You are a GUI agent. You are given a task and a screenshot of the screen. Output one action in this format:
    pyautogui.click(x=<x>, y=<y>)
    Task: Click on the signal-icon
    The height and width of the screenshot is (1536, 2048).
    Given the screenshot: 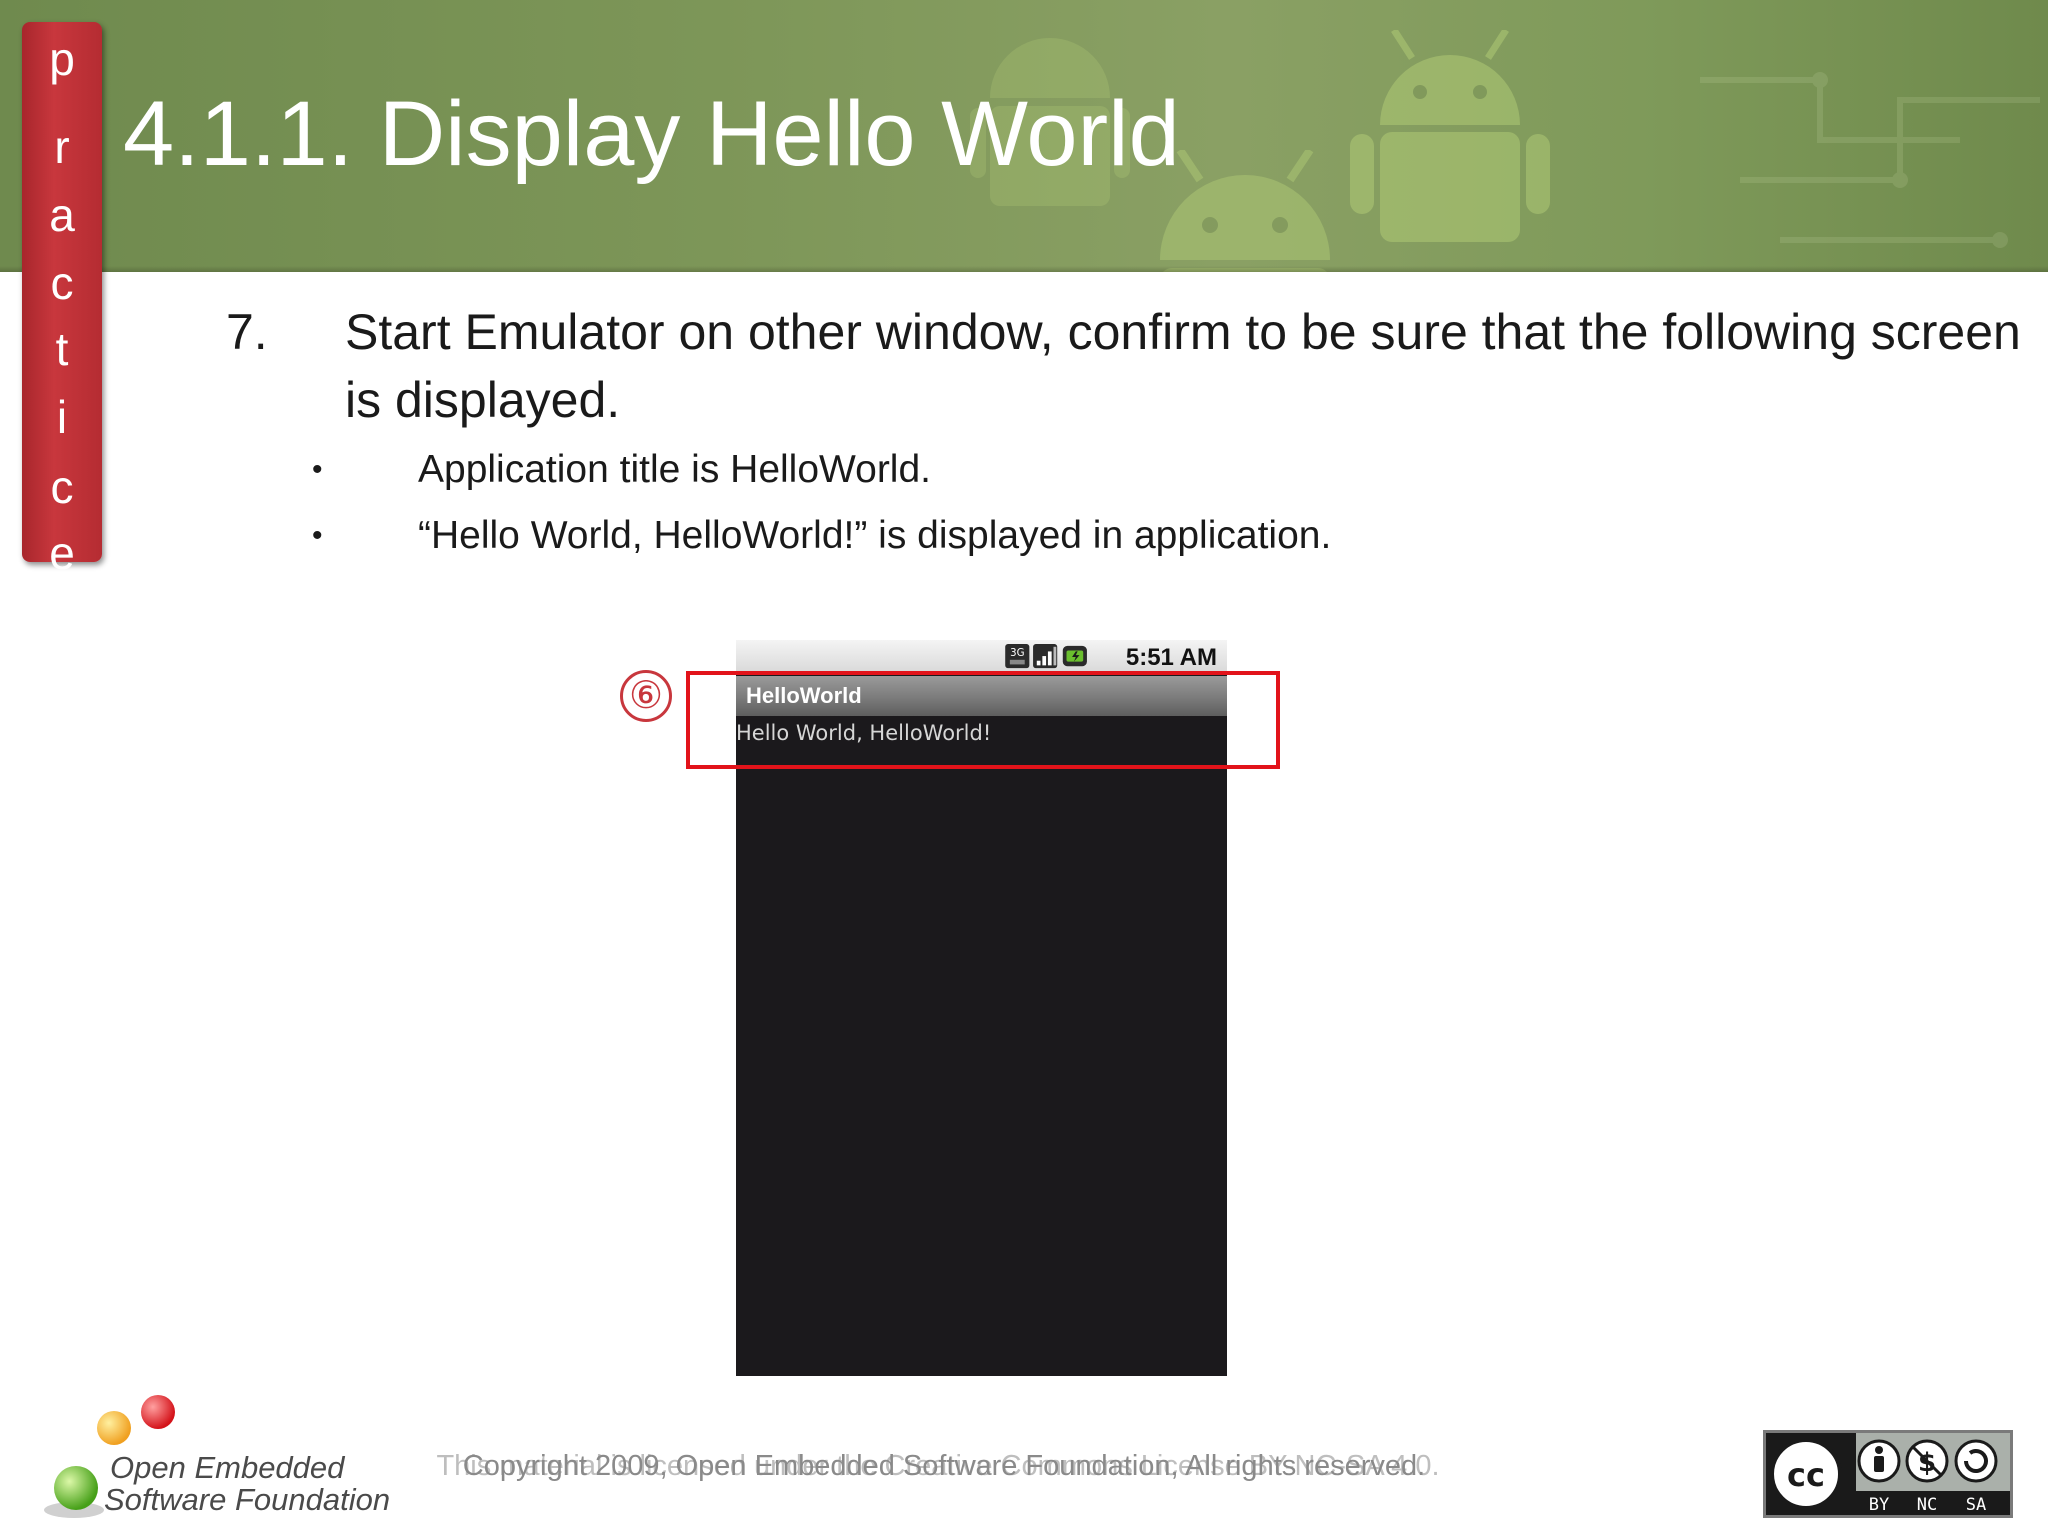 What is the action you would take?
    pyautogui.click(x=1045, y=656)
    